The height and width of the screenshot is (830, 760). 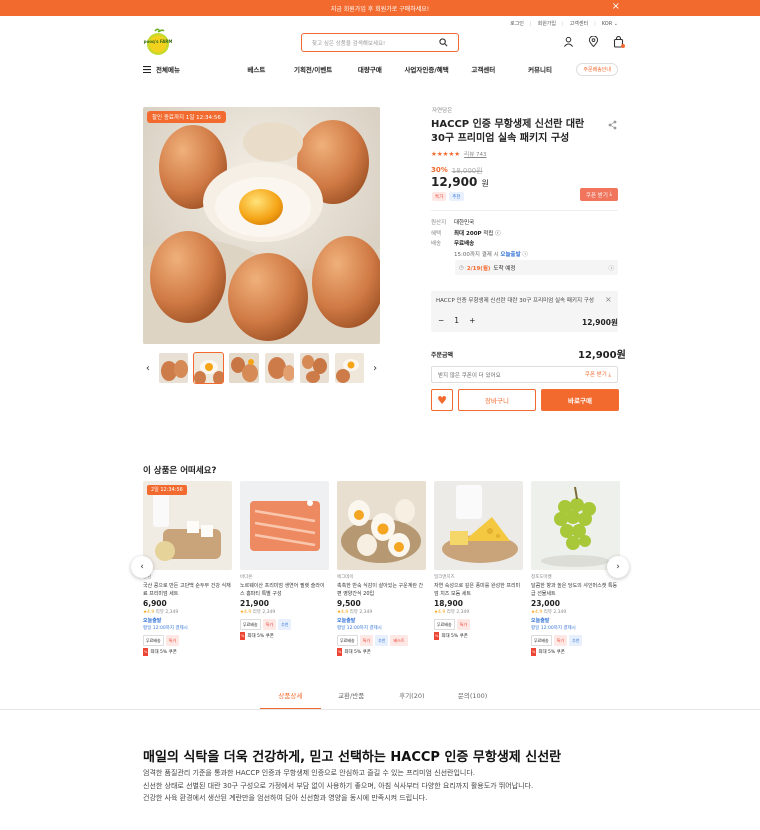 I want to click on login-link: 로그인, so click(x=517, y=23).